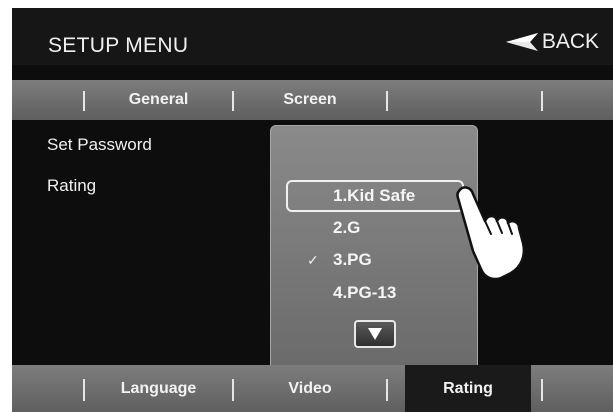 The image size is (613, 412). What do you see at coordinates (313, 260) in the screenshot?
I see `checkmark-icon: ✓` at bounding box center [313, 260].